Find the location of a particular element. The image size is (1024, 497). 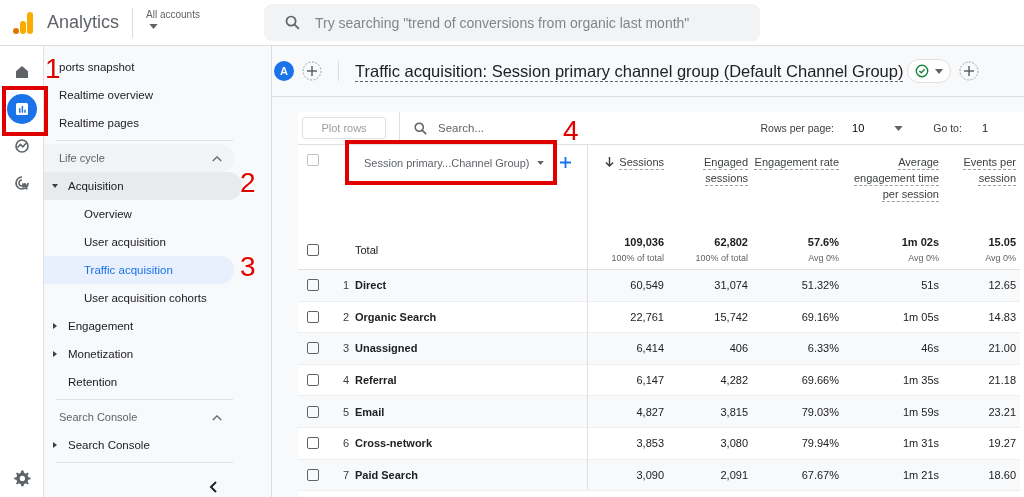

row-number: 6 is located at coordinates (346, 443).